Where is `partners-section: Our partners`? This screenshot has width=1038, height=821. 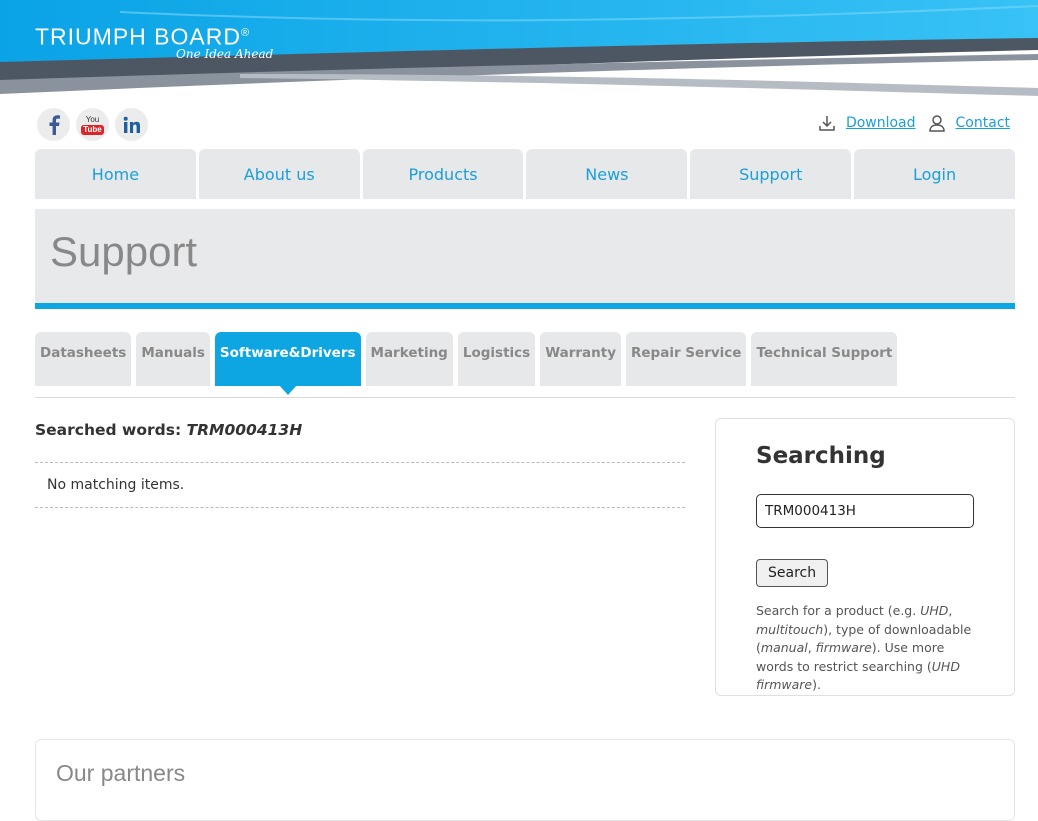 partners-section: Our partners is located at coordinates (525, 780).